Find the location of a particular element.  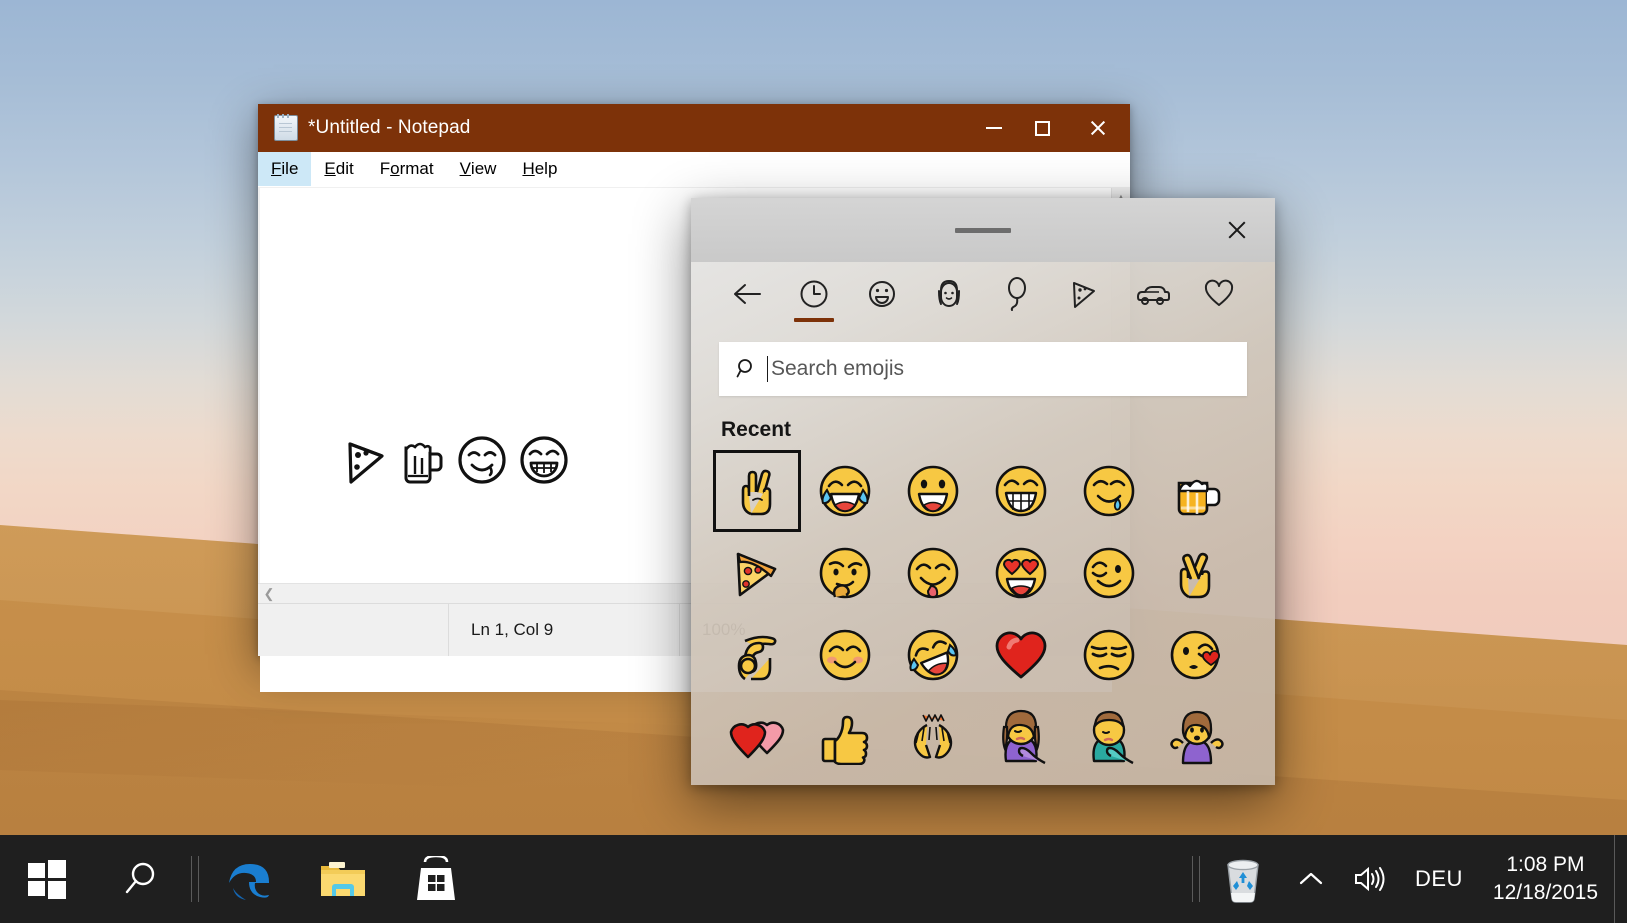

emoji-cell-rolling-on-floor-laughing is located at coordinates (933, 655).